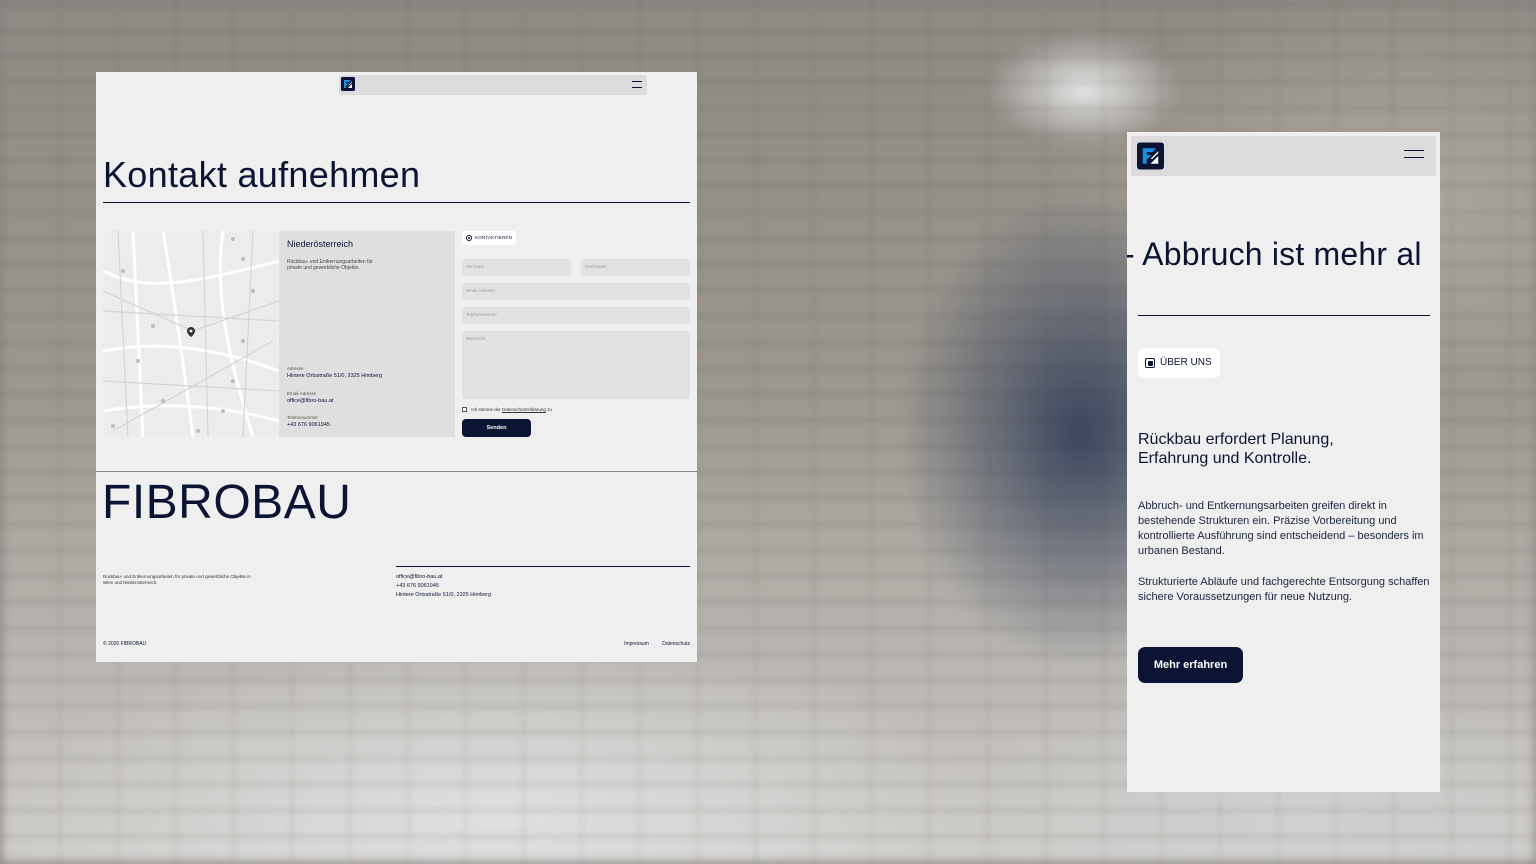 The width and height of the screenshot is (1536, 864). Describe the element at coordinates (636, 644) in the screenshot. I see `imprint-link: Impressum` at that location.